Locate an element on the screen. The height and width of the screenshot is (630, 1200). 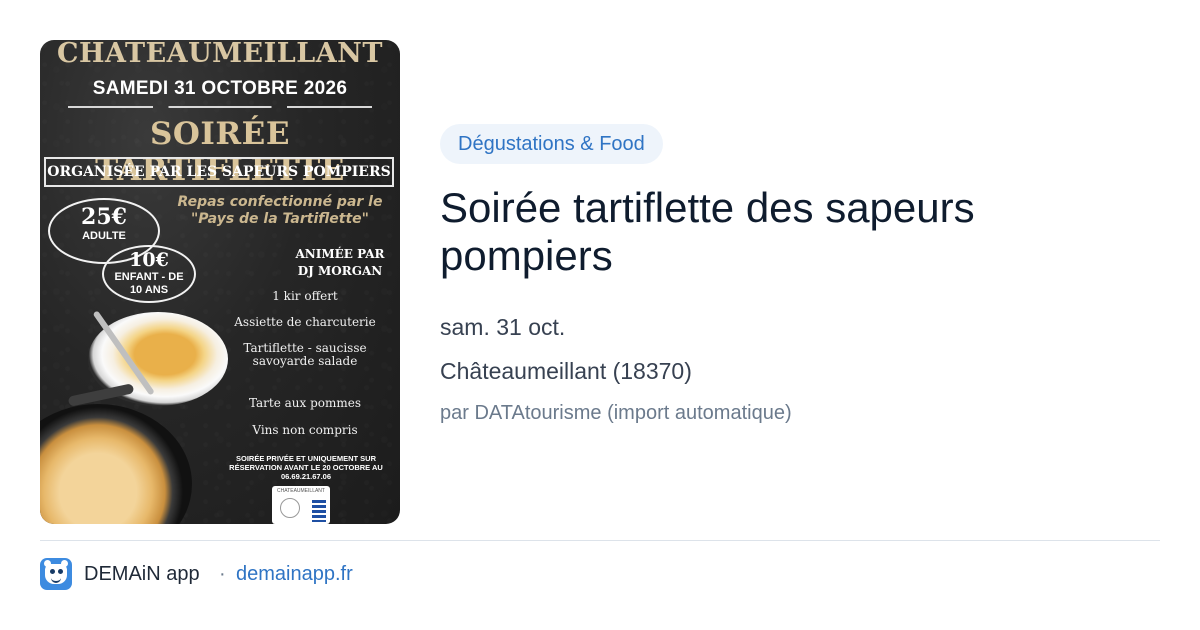
category-badge: Dégustations & Food is located at coordinates (551, 144).